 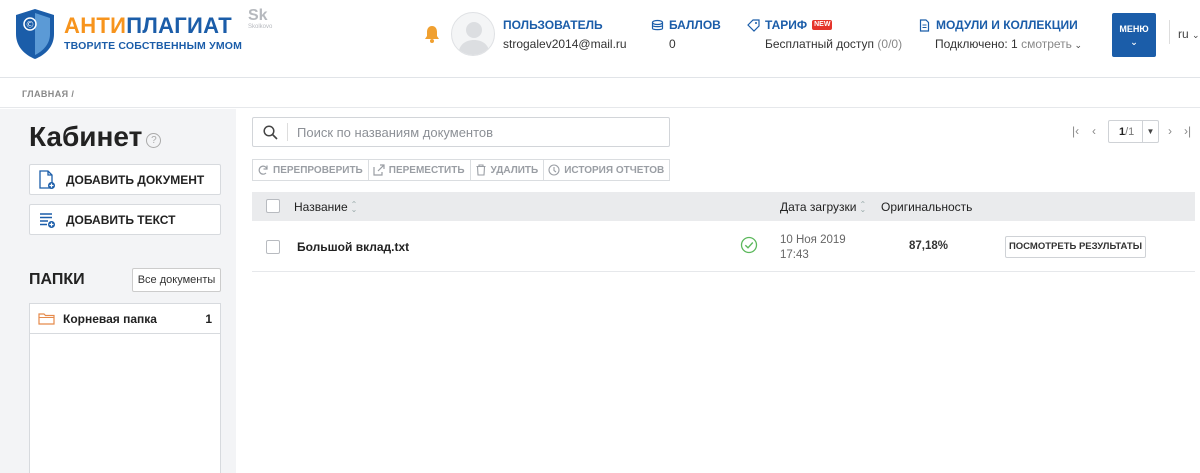 What do you see at coordinates (418, 170) in the screenshot?
I see `move-button: ПЕРЕМЕСТИТЬ` at bounding box center [418, 170].